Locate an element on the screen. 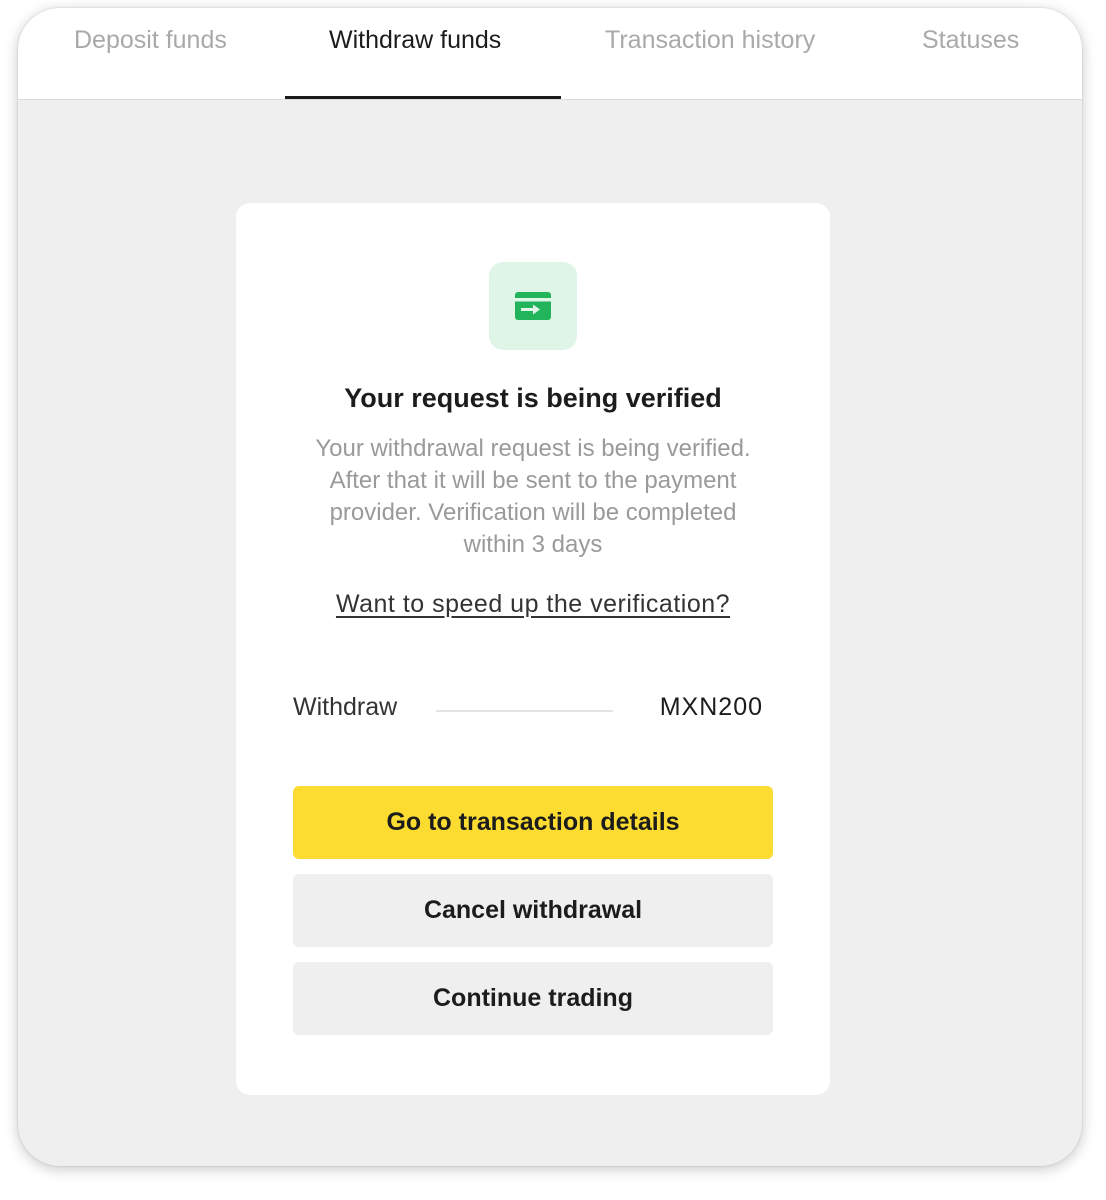 The width and height of the screenshot is (1106, 1200). tab-deposit-funds: Deposit funds is located at coordinates (150, 40).